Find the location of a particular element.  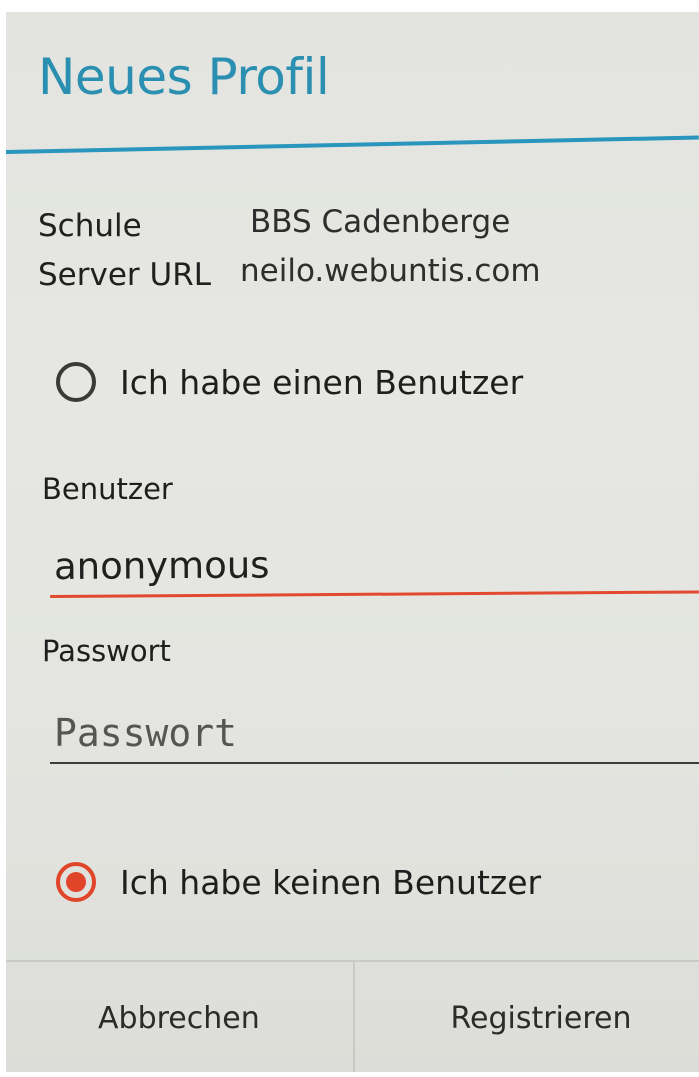

password-input is located at coordinates (374, 734).